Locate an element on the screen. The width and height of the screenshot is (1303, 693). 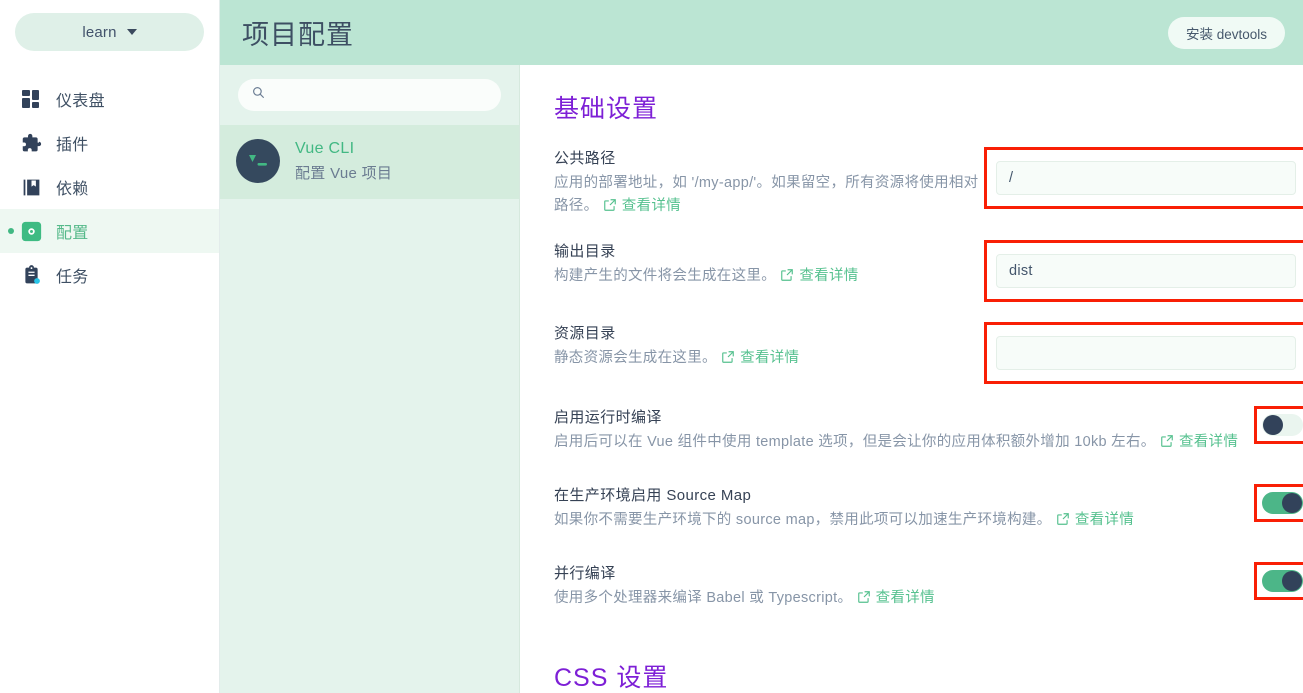
field-description-text: 使用多个处理器来编译 Babel 或 Typescript。 is located at coordinates (703, 598).